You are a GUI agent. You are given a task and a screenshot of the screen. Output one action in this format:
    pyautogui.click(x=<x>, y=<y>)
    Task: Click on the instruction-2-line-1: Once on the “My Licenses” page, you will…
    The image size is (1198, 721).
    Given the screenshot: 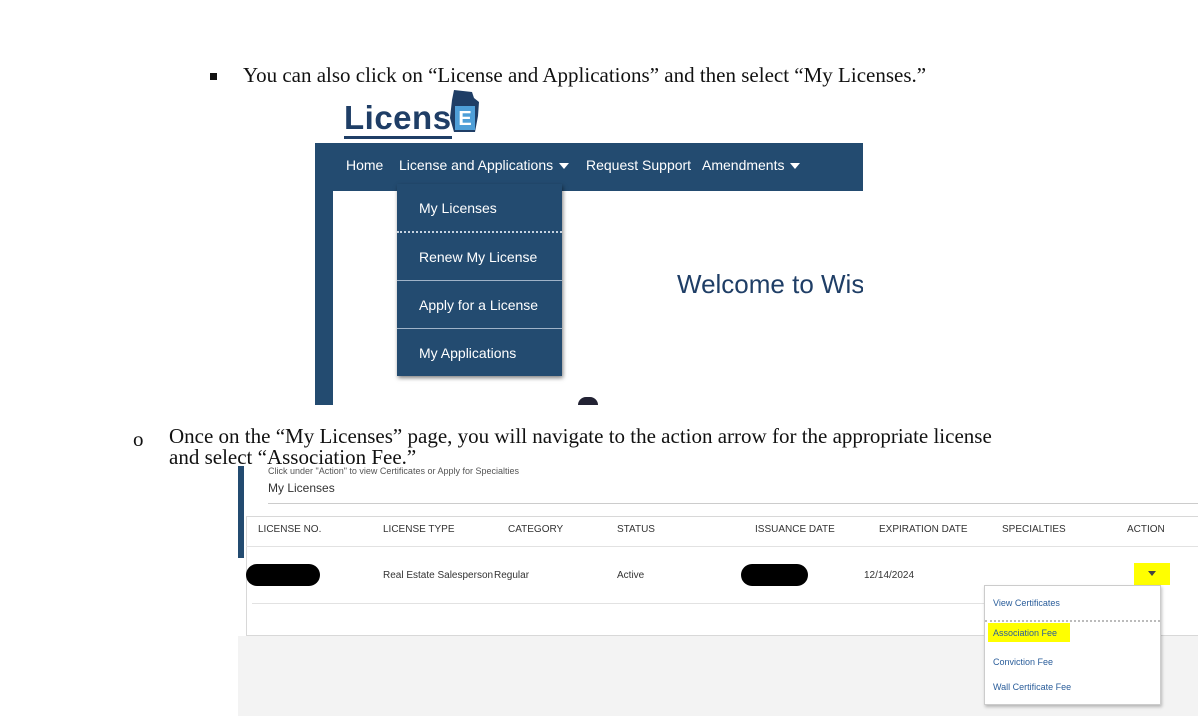 What is the action you would take?
    pyautogui.click(x=580, y=436)
    